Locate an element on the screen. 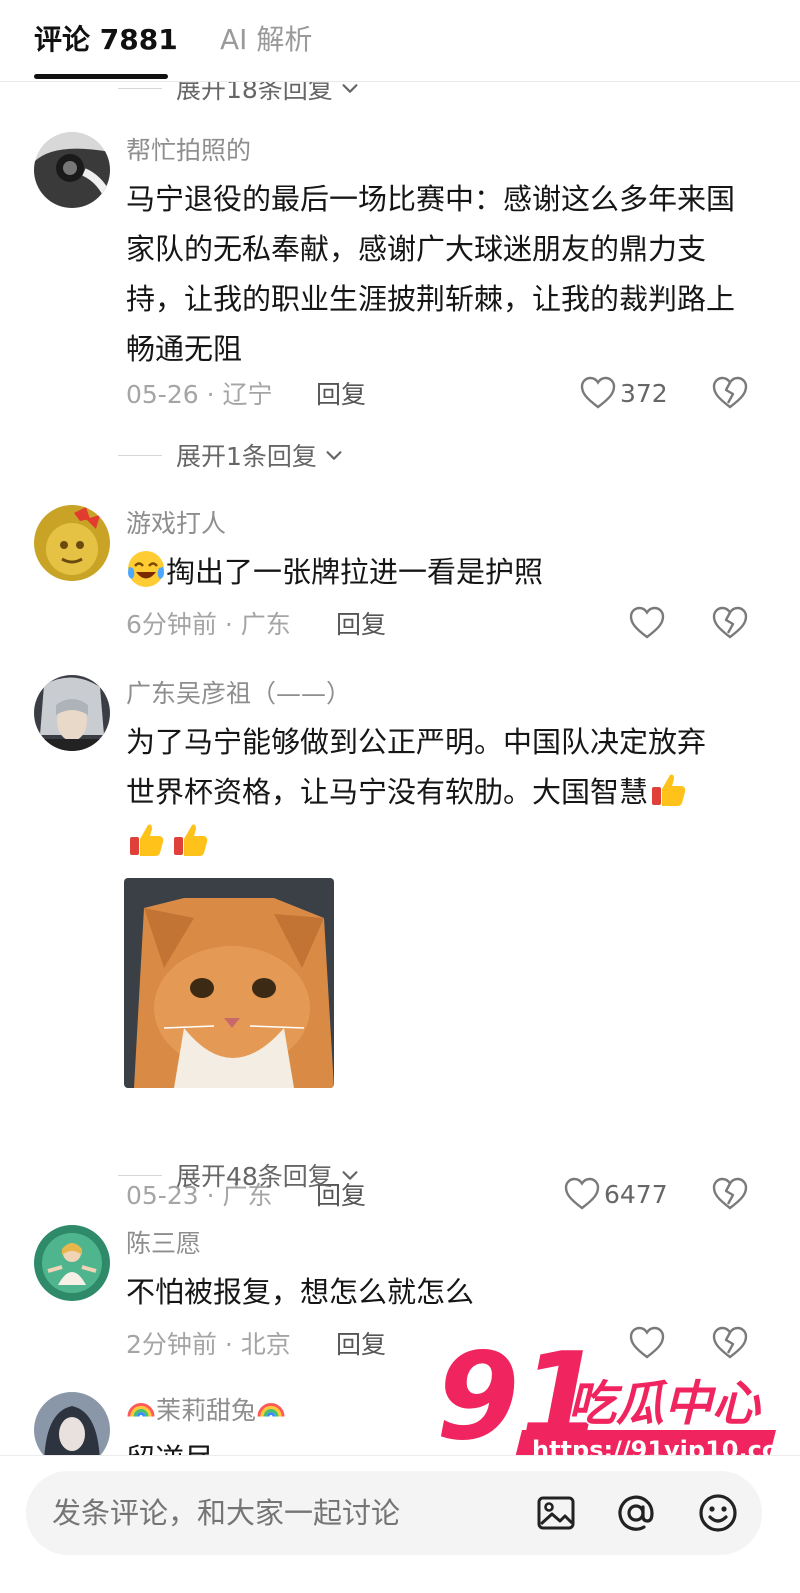 This screenshot has height=1593, width=800. comment-text-line is located at coordinates (441, 842).